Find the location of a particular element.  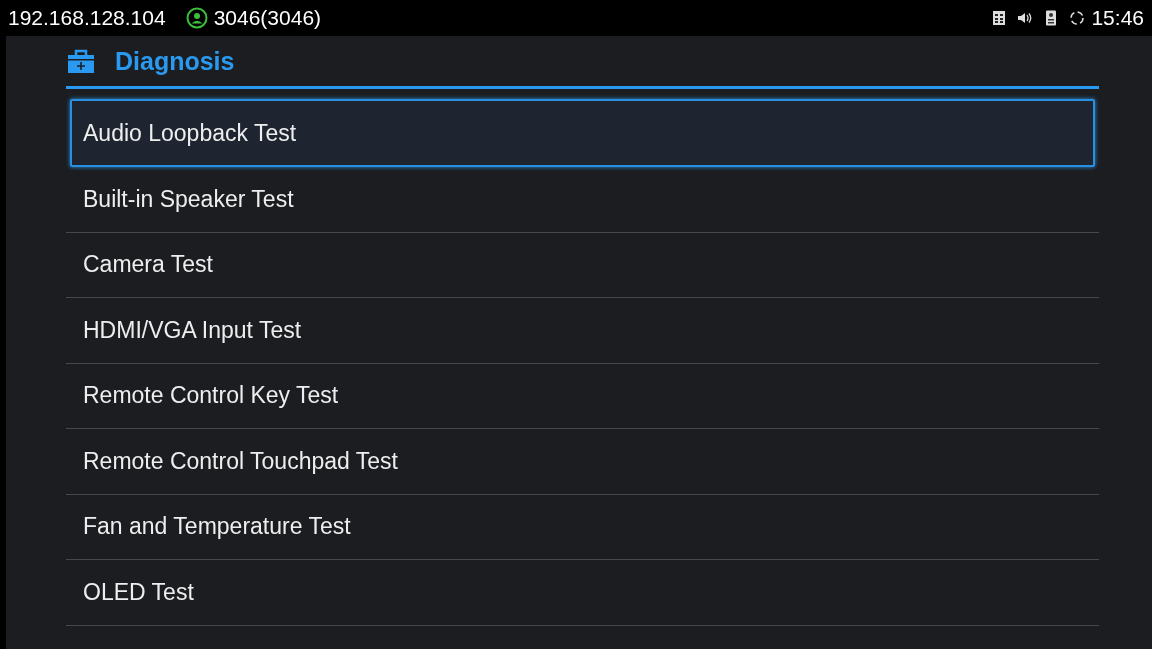

ip-address: 192.168.128.104 is located at coordinates (87, 18).